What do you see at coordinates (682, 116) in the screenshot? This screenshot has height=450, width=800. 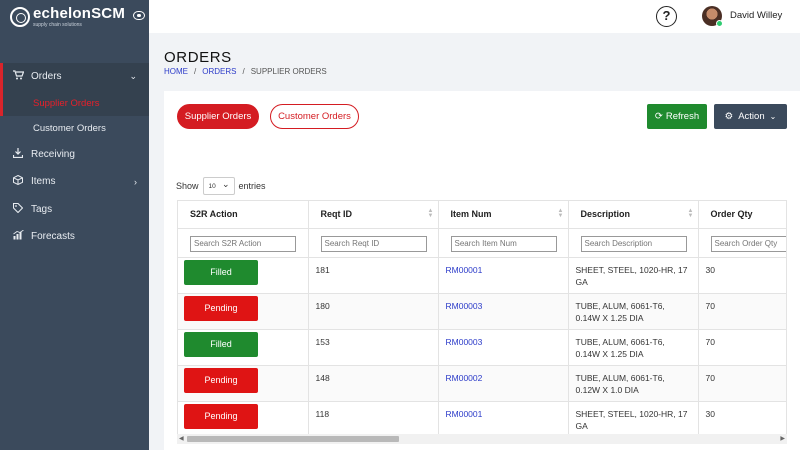 I see `refresh-label: Refresh` at bounding box center [682, 116].